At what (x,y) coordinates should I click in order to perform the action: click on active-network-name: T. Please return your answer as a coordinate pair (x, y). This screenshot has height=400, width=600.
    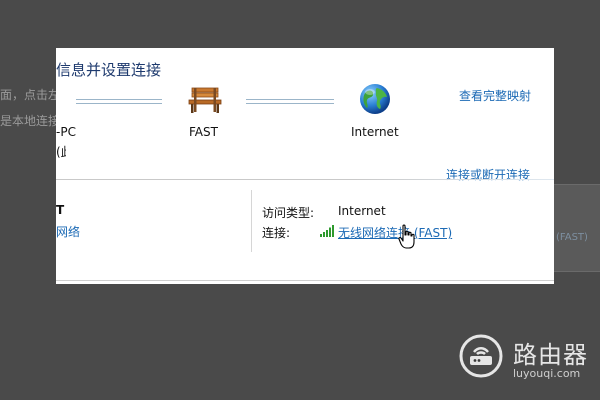
    Looking at the image, I should click on (60, 210).